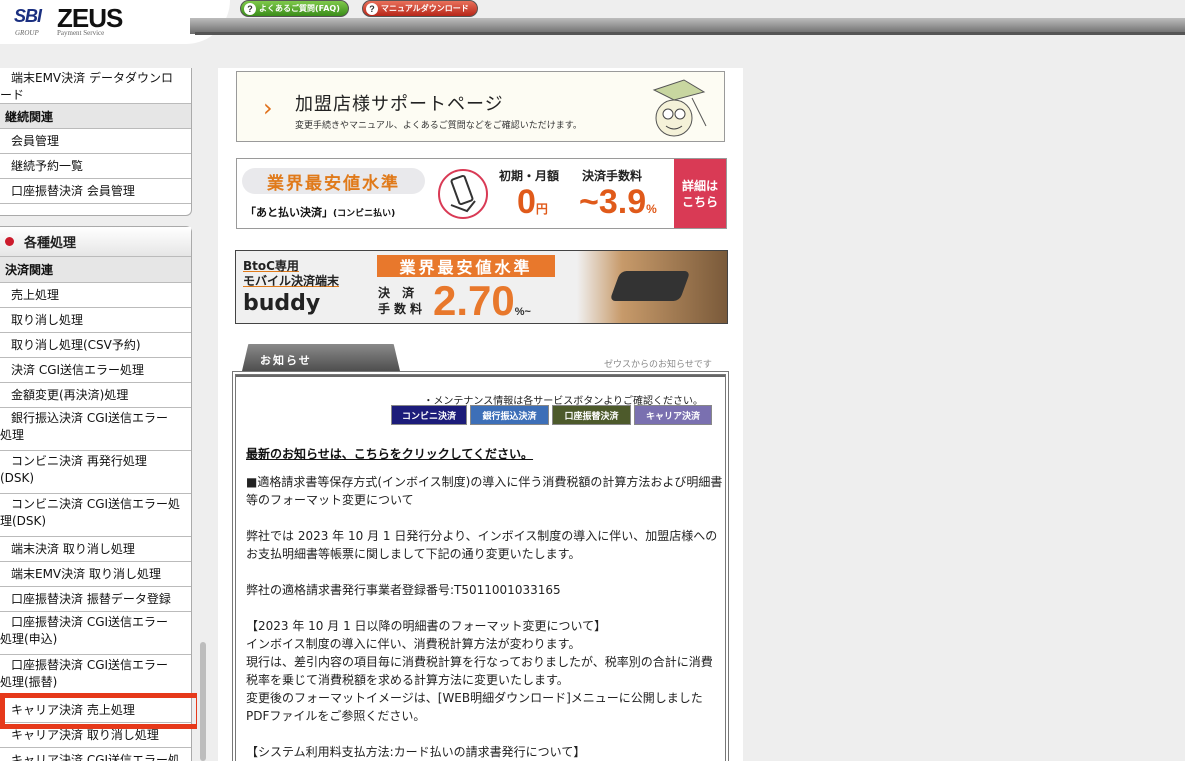 This screenshot has height=761, width=1185. What do you see at coordinates (294, 8) in the screenshot?
I see `faq-button: ? よくあるご質問(FAQ)` at bounding box center [294, 8].